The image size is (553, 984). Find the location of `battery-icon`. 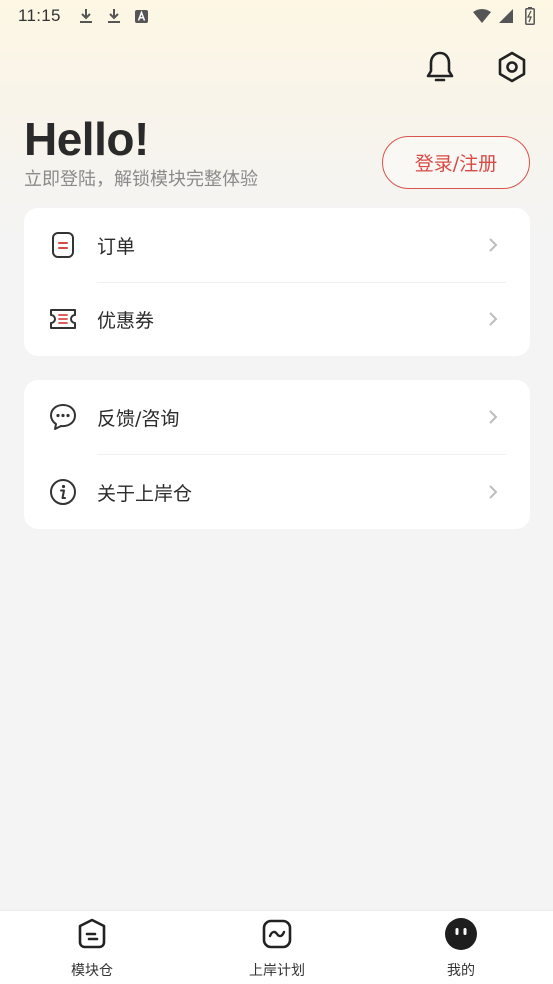

battery-icon is located at coordinates (530, 16).